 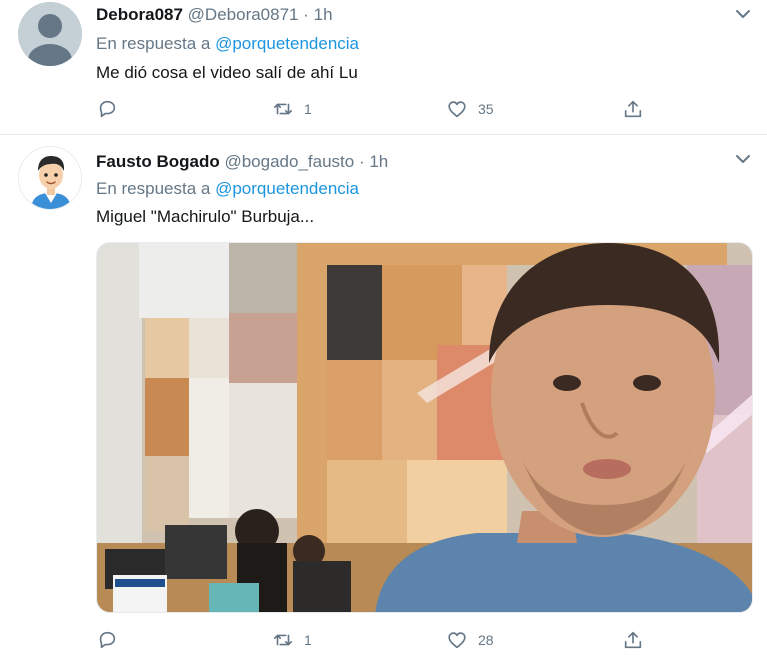 What do you see at coordinates (158, 161) in the screenshot?
I see `display-name: Fausto Bogado` at bounding box center [158, 161].